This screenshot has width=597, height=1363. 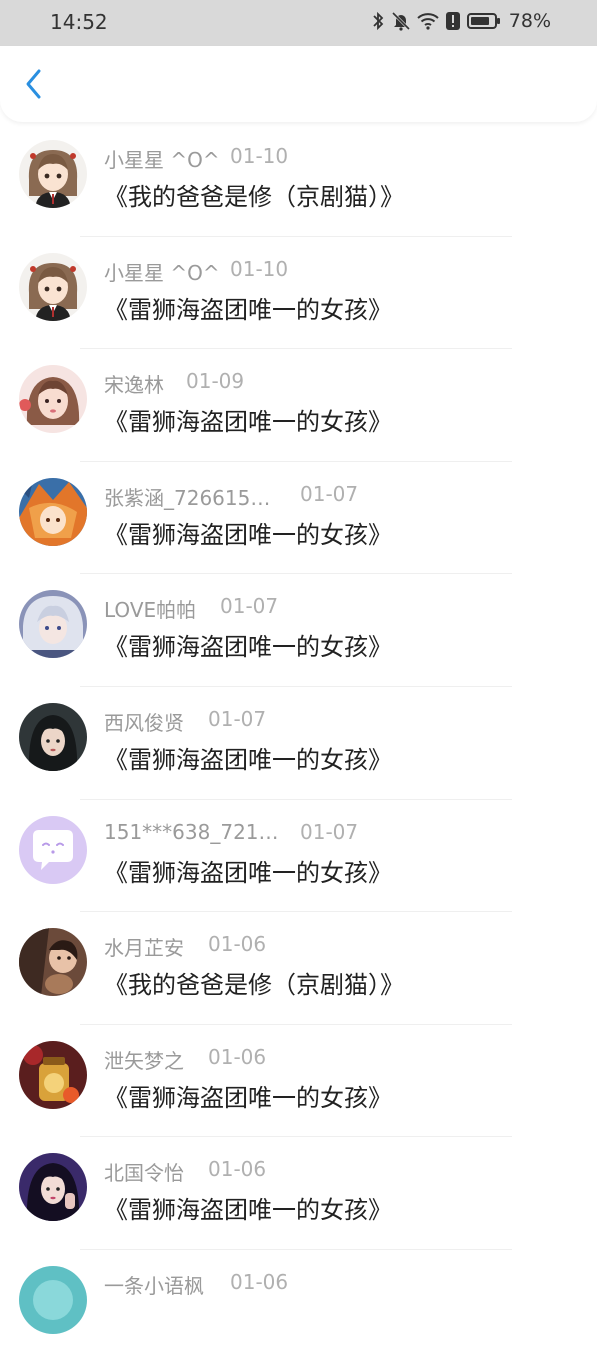 I want to click on status-time: 14:52, so click(x=79, y=22).